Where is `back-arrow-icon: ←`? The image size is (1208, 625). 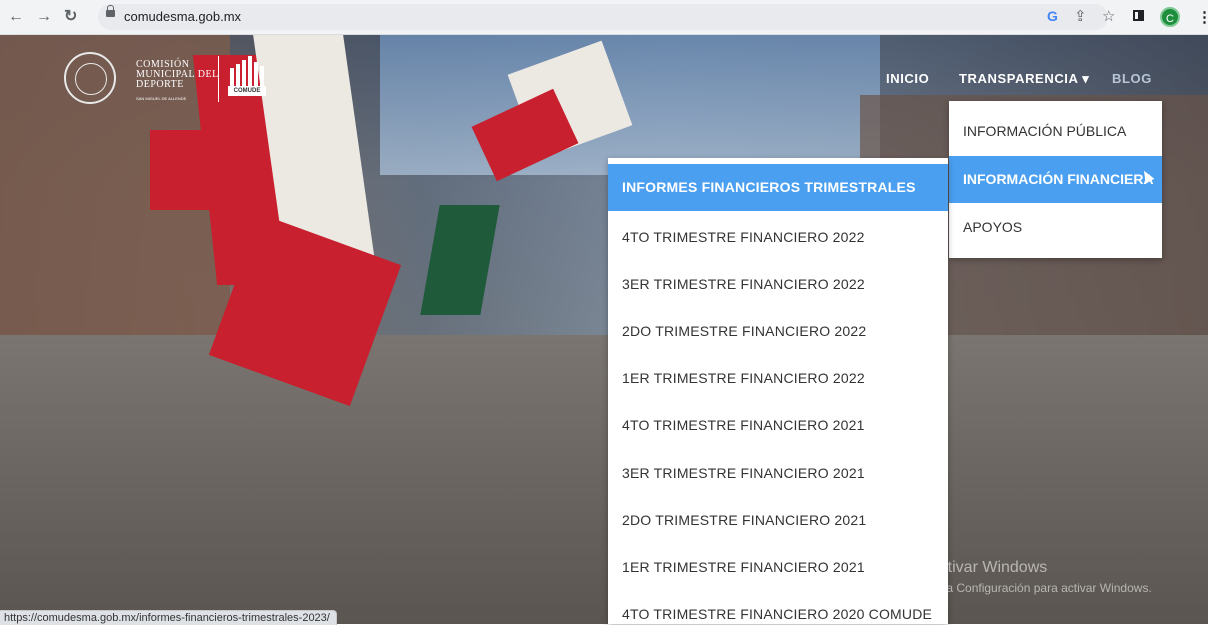 back-arrow-icon: ← is located at coordinates (16, 17).